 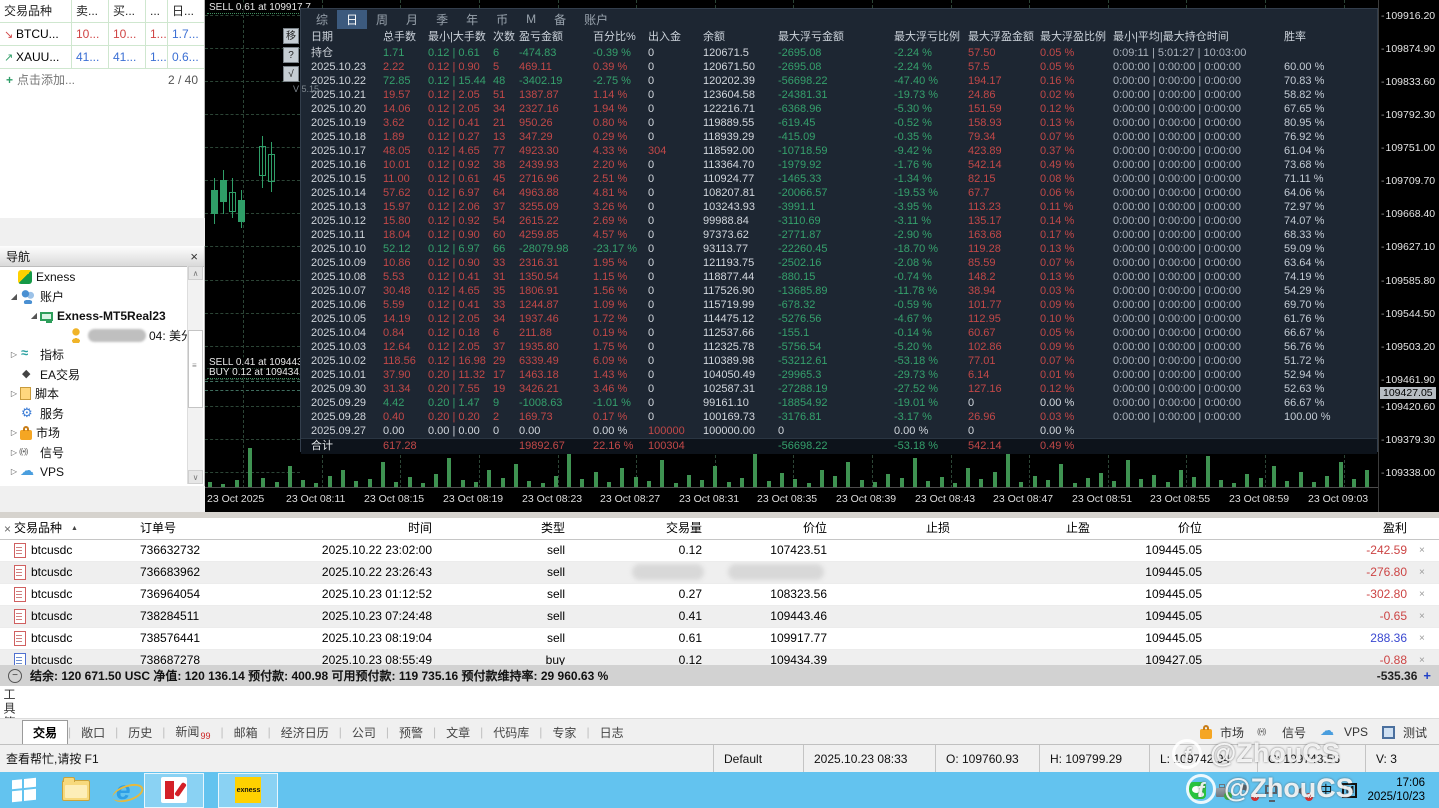 What do you see at coordinates (1281, 732) in the screenshot?
I see `toolbox-quick-信号: 信号` at bounding box center [1281, 732].